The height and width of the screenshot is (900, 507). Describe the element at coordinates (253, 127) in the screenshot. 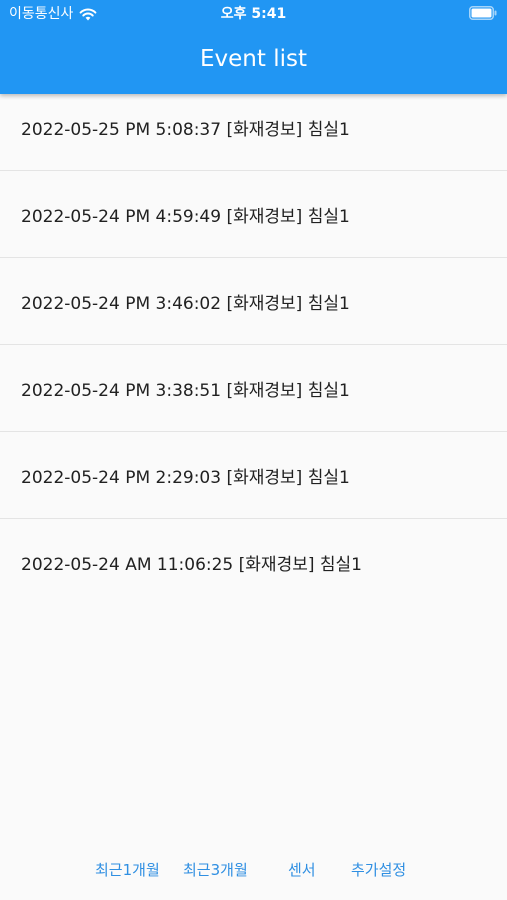

I see `event-list-item: 2022-05-25 PM 5:08:37 [화재경보] 침실1` at that location.